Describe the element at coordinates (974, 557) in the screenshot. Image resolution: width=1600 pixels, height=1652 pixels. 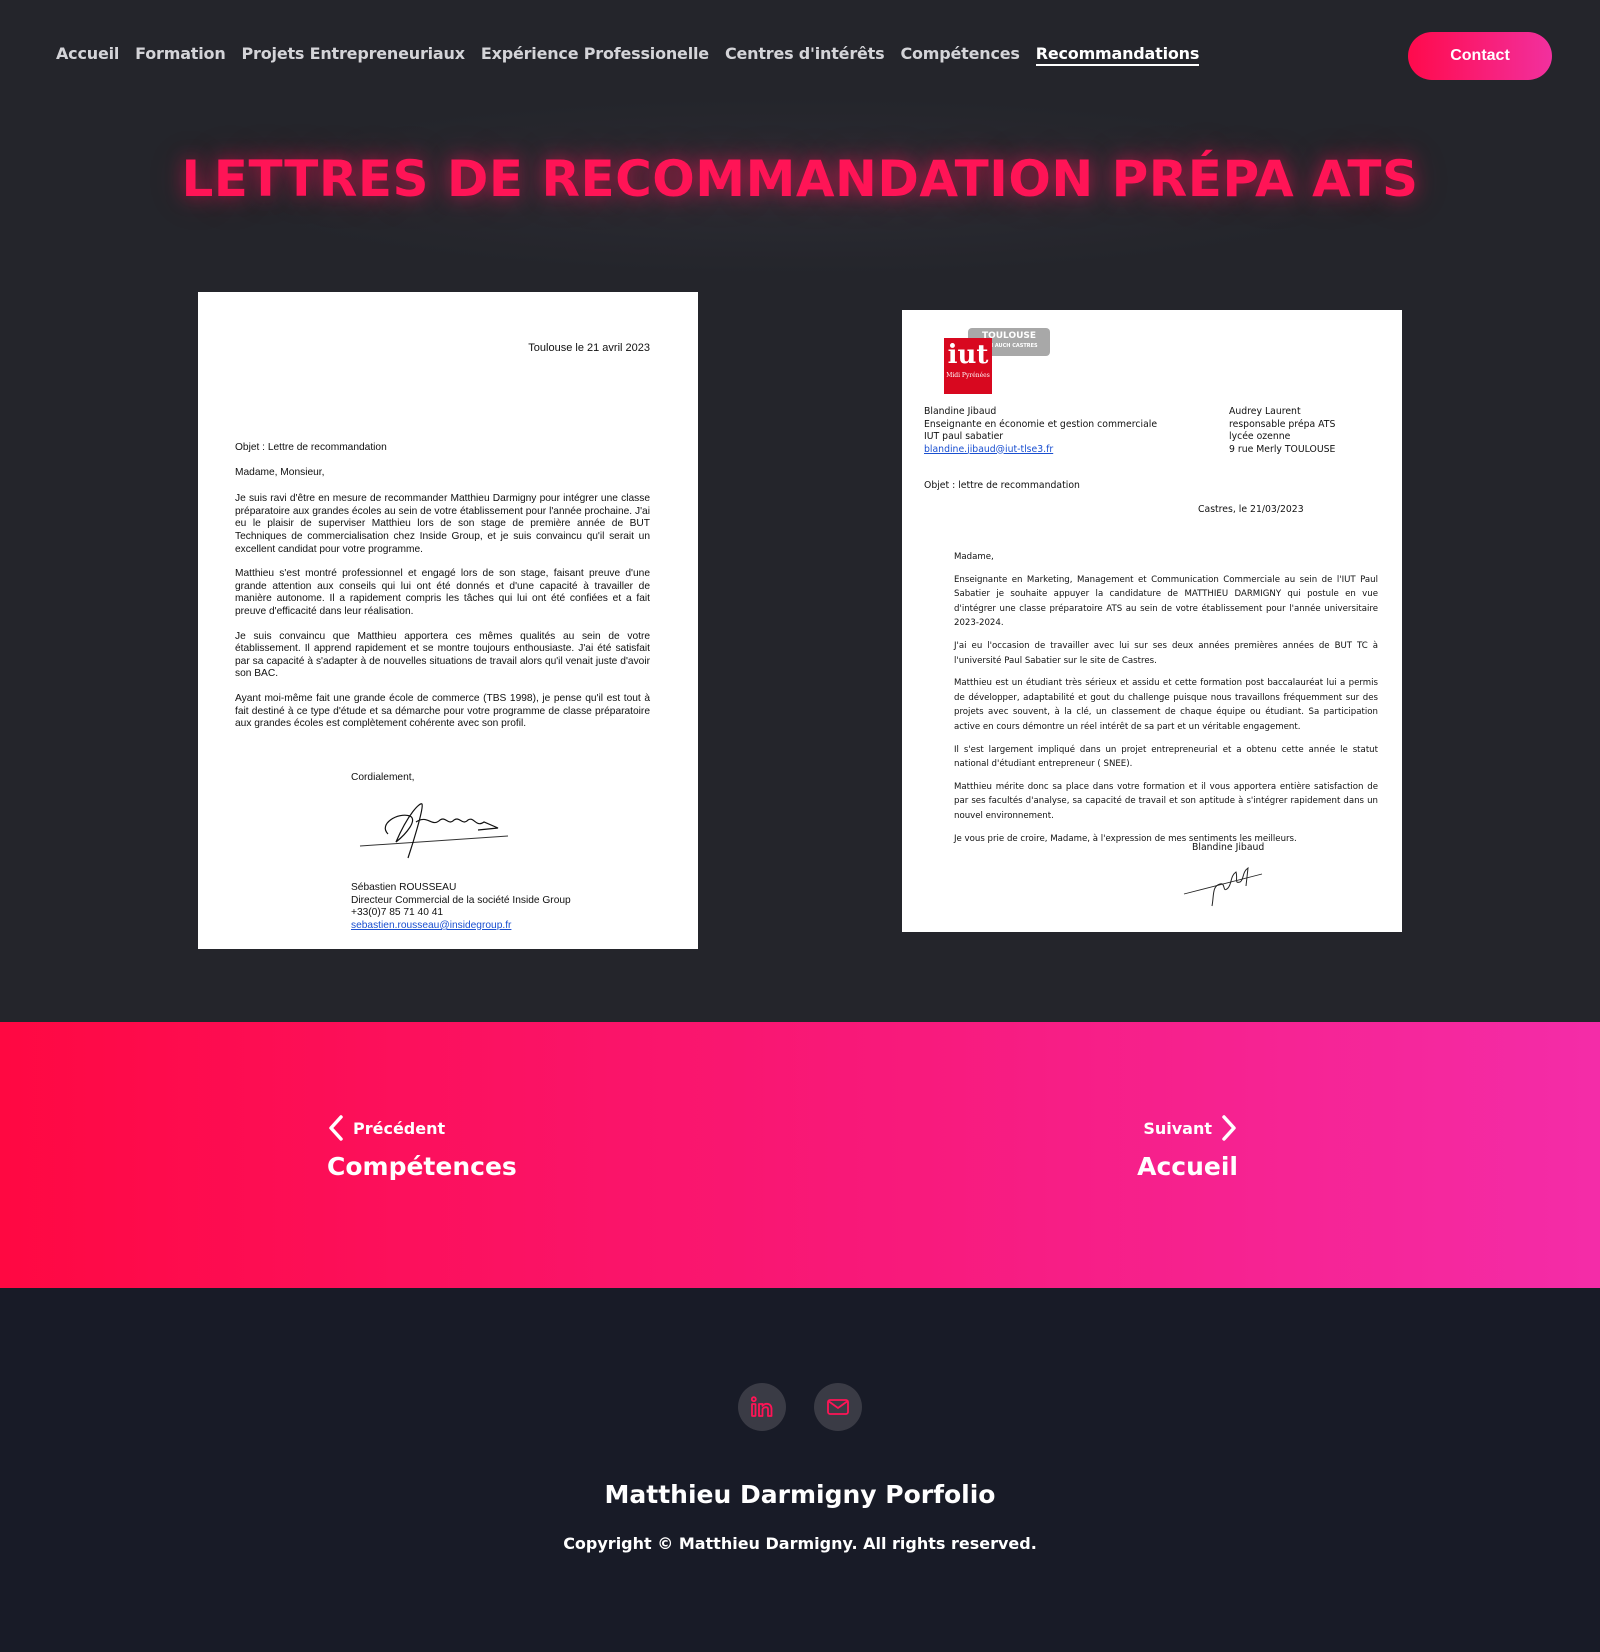
I see `letter-salutation: Madame,` at that location.